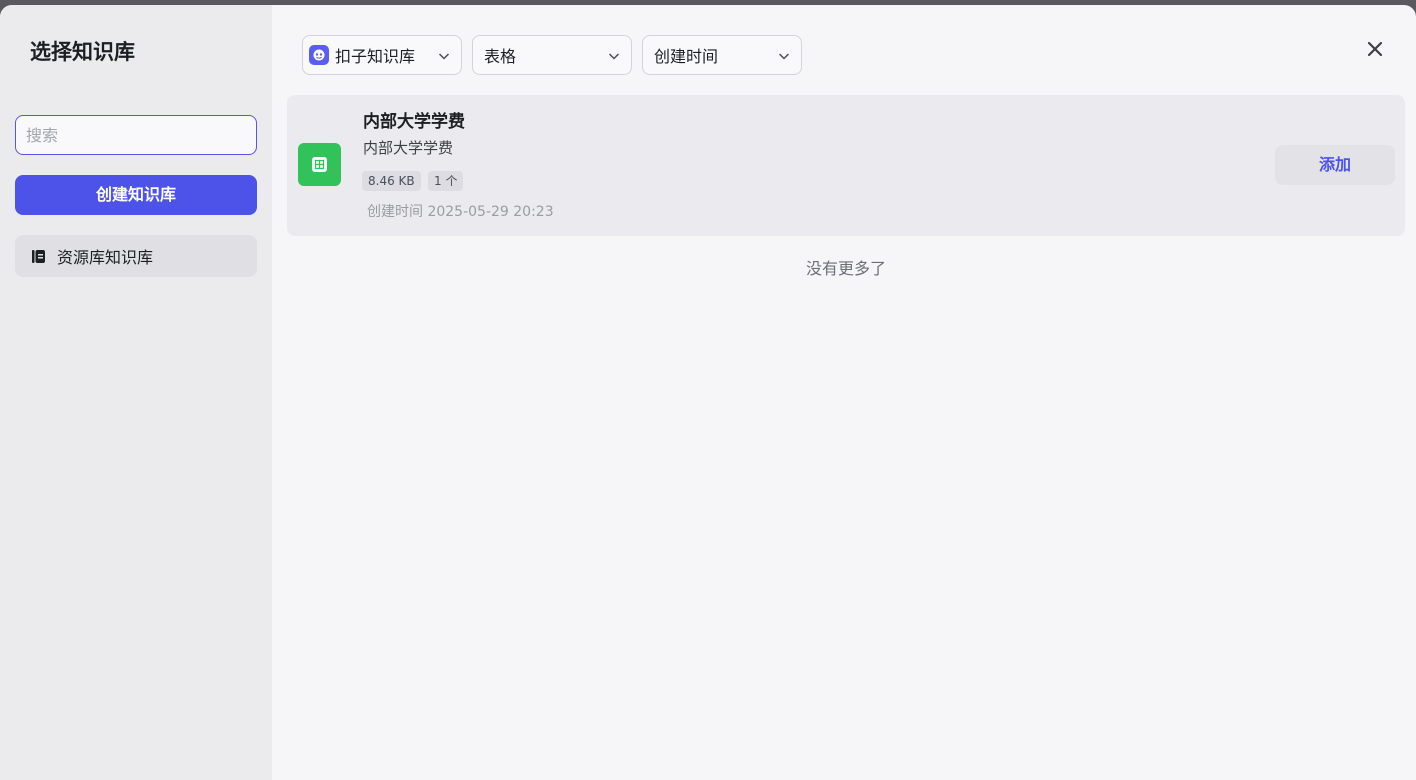 The width and height of the screenshot is (1416, 780). What do you see at coordinates (414, 122) in the screenshot?
I see `knowledge-base-name: 内部大学学费` at bounding box center [414, 122].